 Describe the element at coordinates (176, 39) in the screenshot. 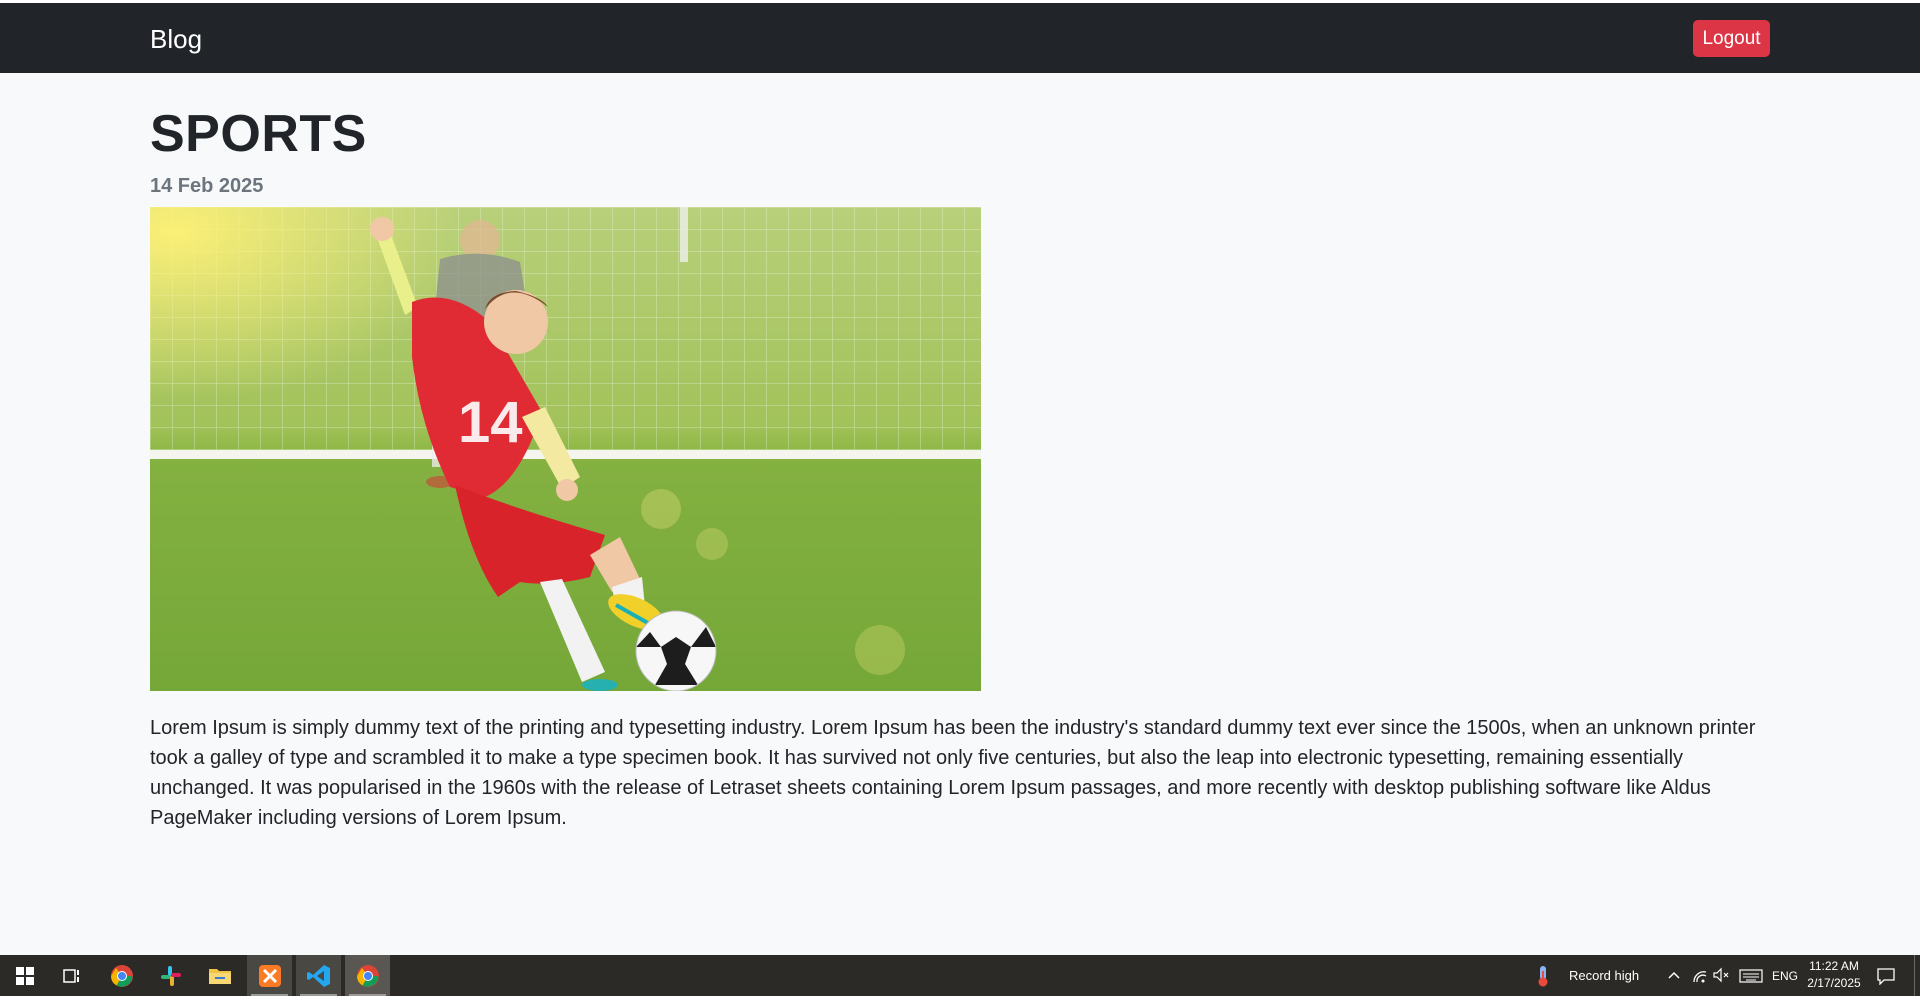

I see `navbar-brand: Blog` at that location.